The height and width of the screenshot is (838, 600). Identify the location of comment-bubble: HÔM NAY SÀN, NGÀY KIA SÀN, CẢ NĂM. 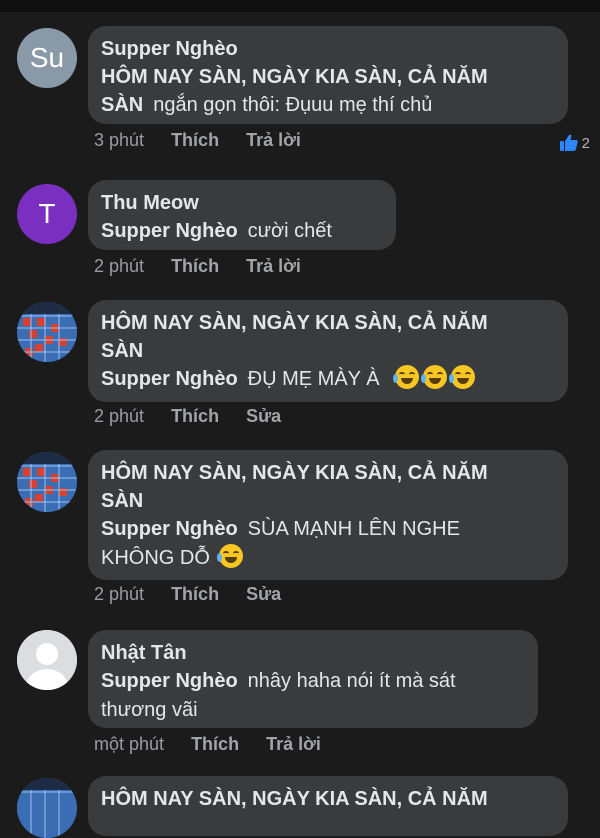
(328, 806).